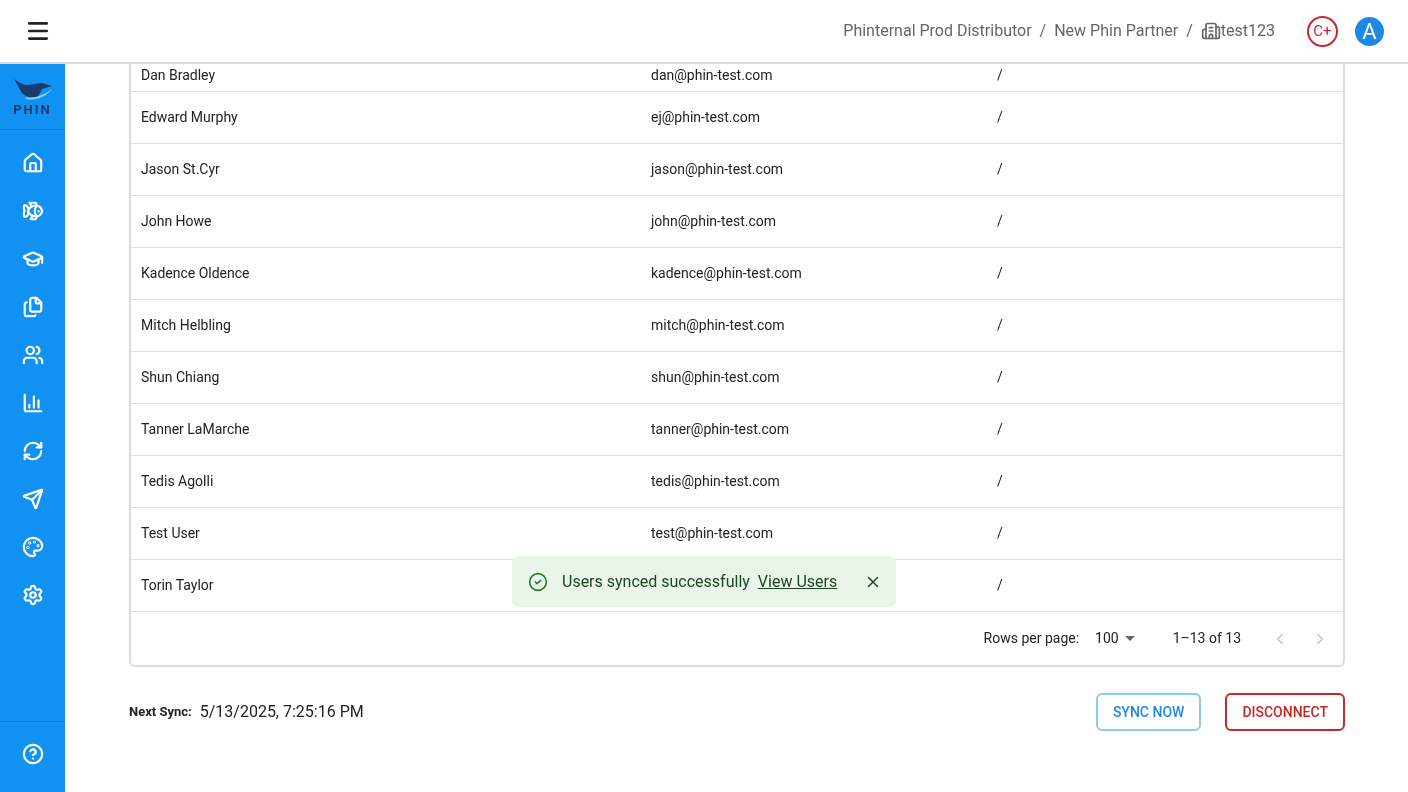 The width and height of the screenshot is (1408, 792). What do you see at coordinates (713, 221) in the screenshot?
I see `table-cell: john@phin-test.com` at bounding box center [713, 221].